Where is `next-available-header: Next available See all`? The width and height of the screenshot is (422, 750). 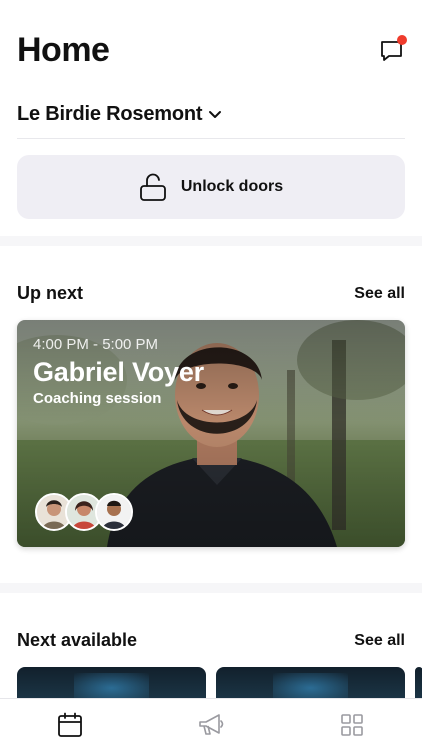
next-available-header: Next available See all is located at coordinates (211, 640).